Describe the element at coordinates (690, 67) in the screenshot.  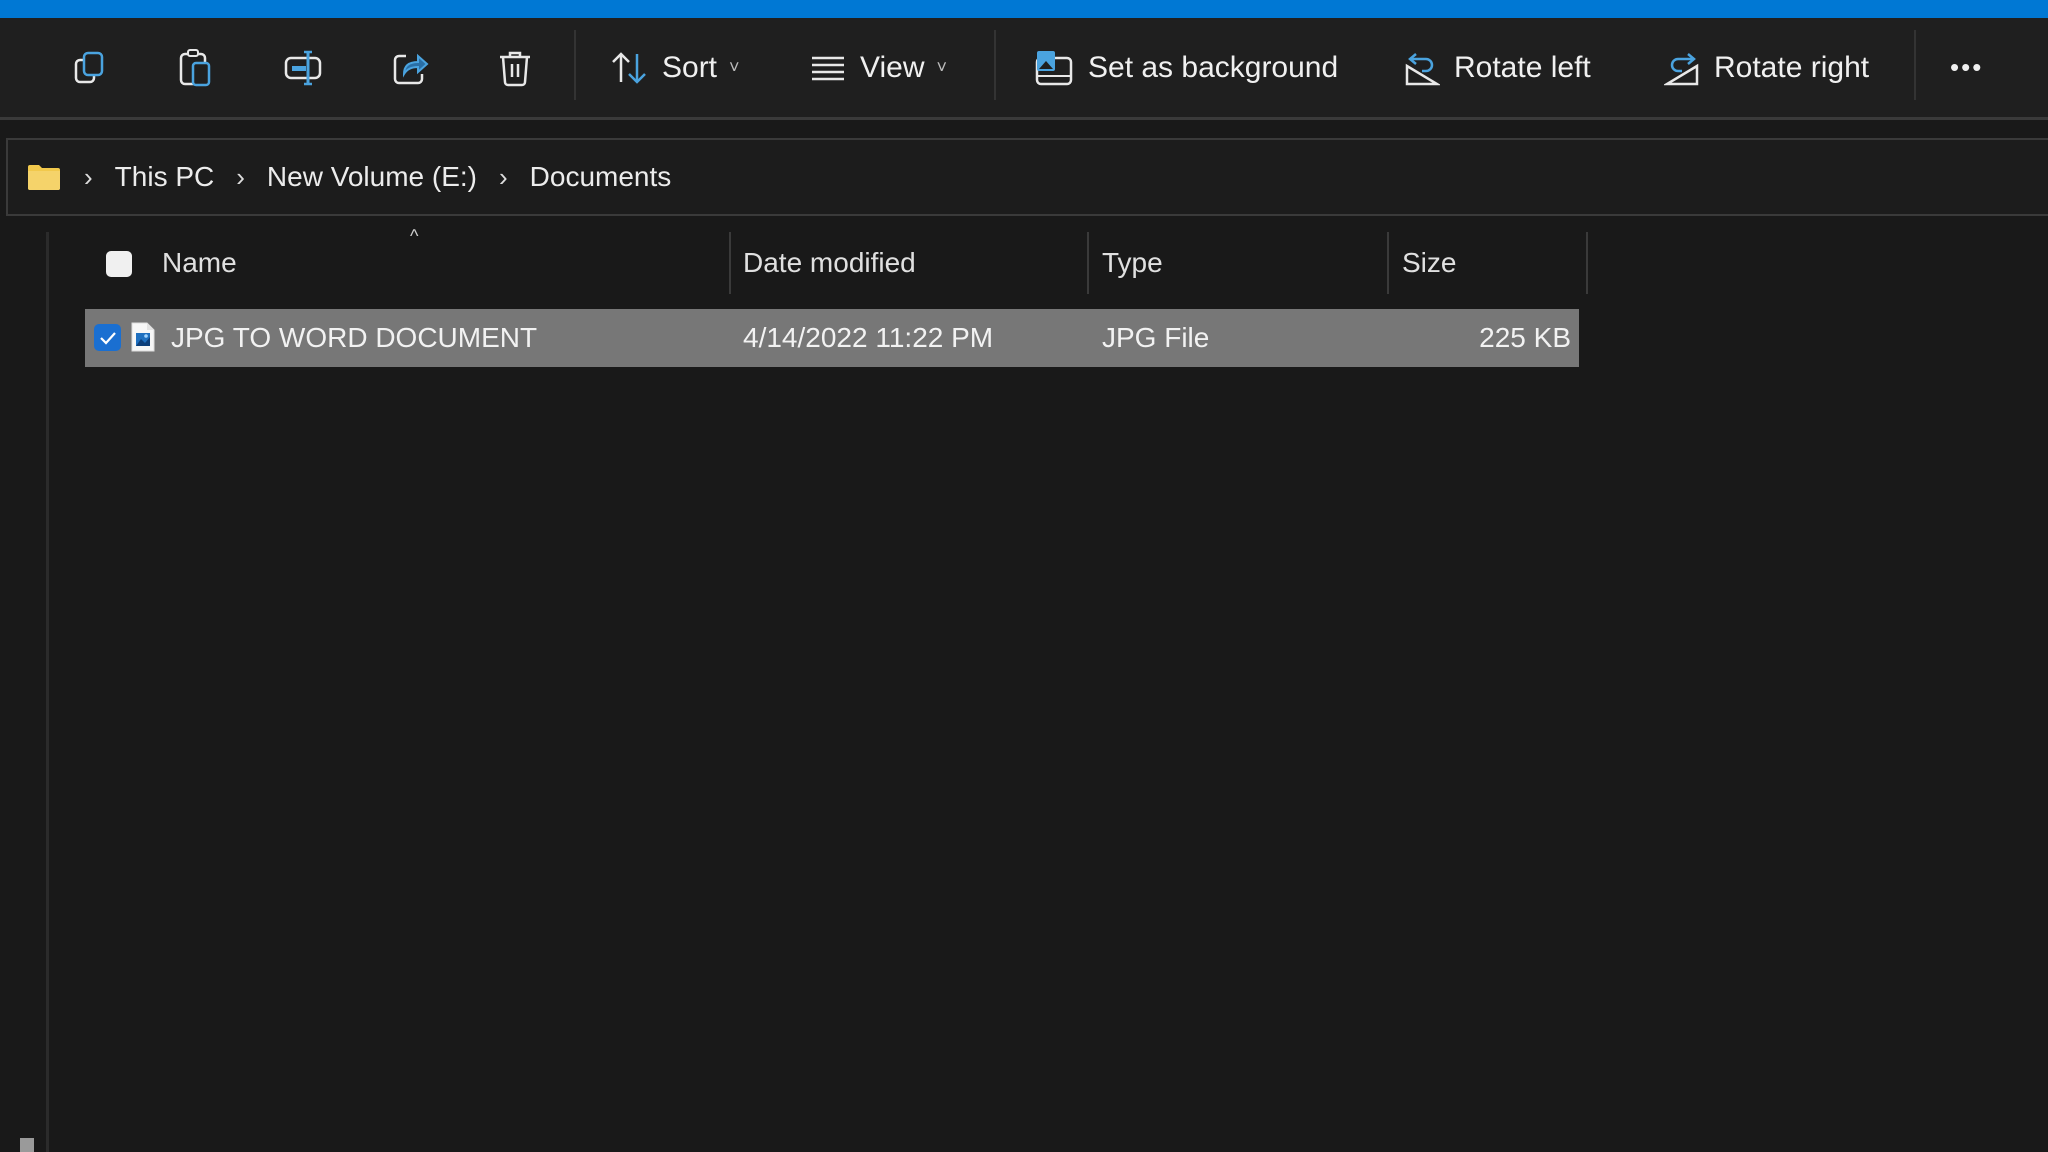
I see `sort-label: Sort` at that location.